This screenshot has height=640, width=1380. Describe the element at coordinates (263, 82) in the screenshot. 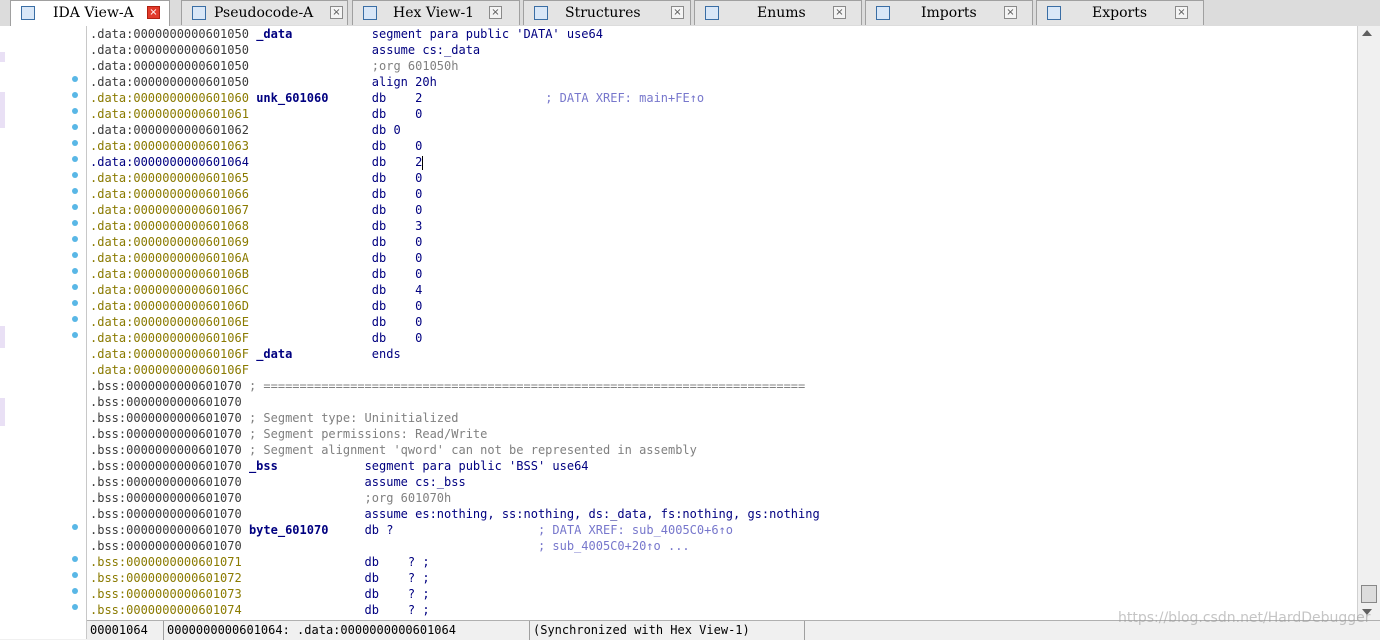

I see `listing-line: .data:0000000000601050 align 20h` at that location.